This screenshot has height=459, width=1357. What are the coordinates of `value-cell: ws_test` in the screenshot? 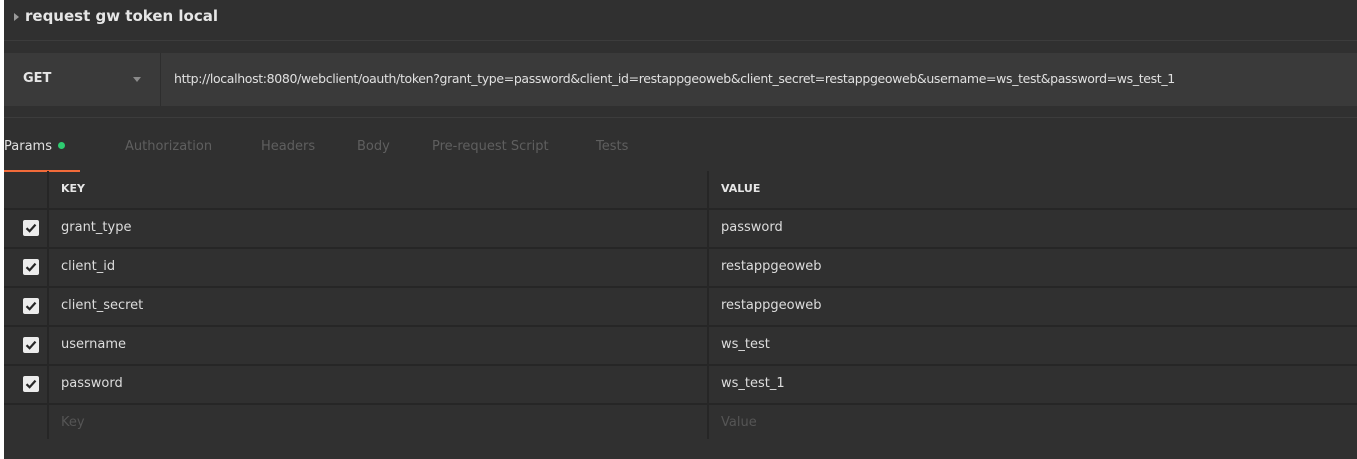 It's located at (1033, 345).